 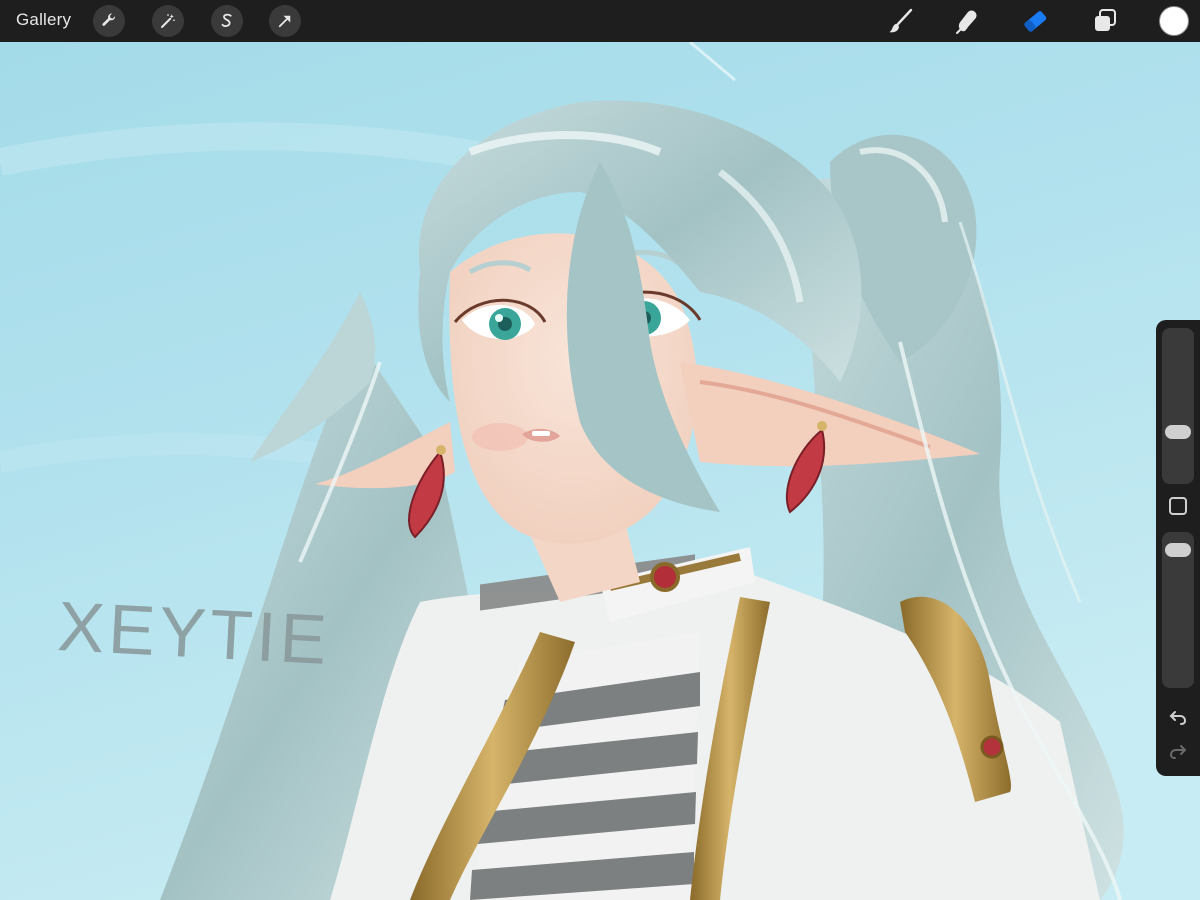 I want to click on redo-button, so click(x=1178, y=751).